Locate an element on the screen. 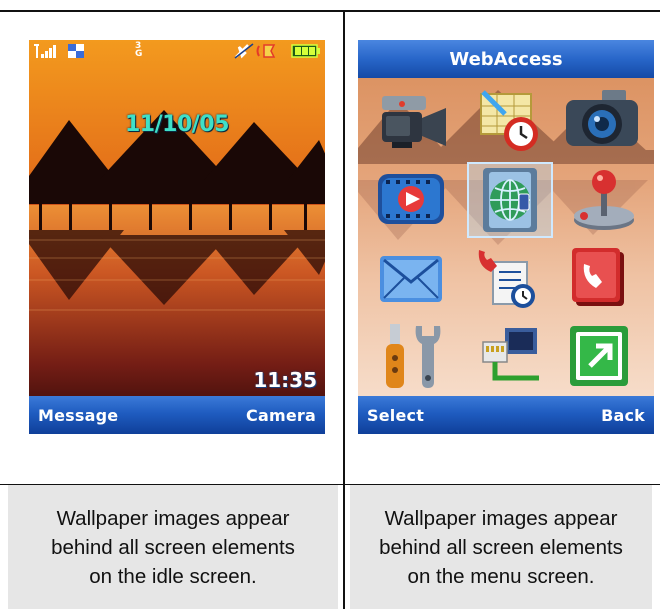 Image resolution: width=660 pixels, height=609 pixels. network-type-label: 3G is located at coordinates (139, 50).